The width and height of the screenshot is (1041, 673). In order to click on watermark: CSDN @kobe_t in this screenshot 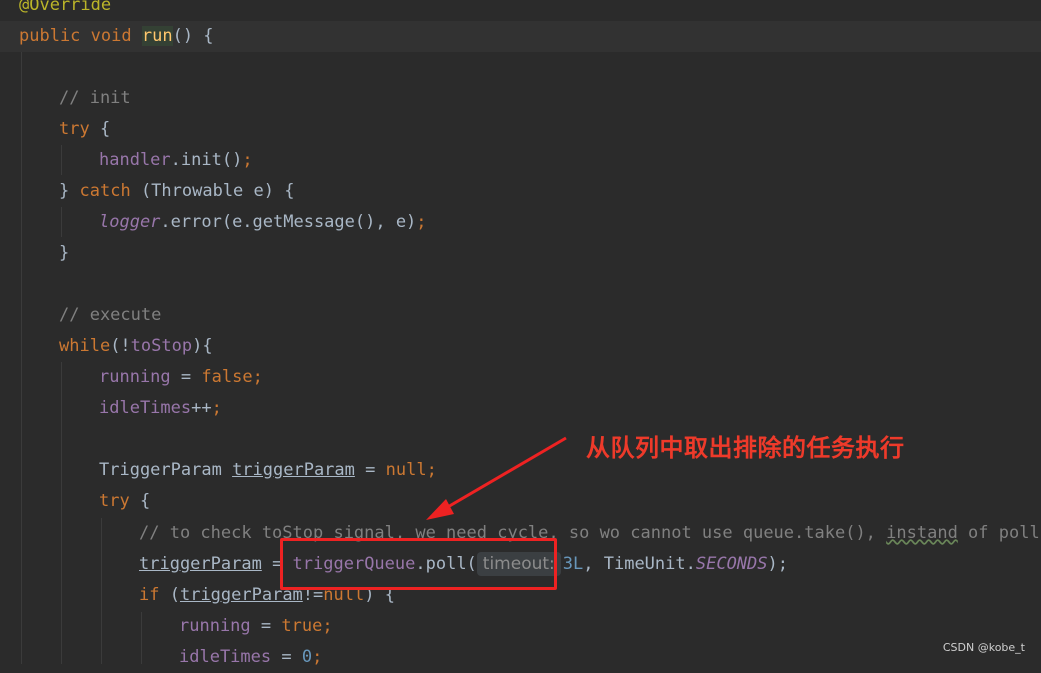, I will do `click(983, 647)`.